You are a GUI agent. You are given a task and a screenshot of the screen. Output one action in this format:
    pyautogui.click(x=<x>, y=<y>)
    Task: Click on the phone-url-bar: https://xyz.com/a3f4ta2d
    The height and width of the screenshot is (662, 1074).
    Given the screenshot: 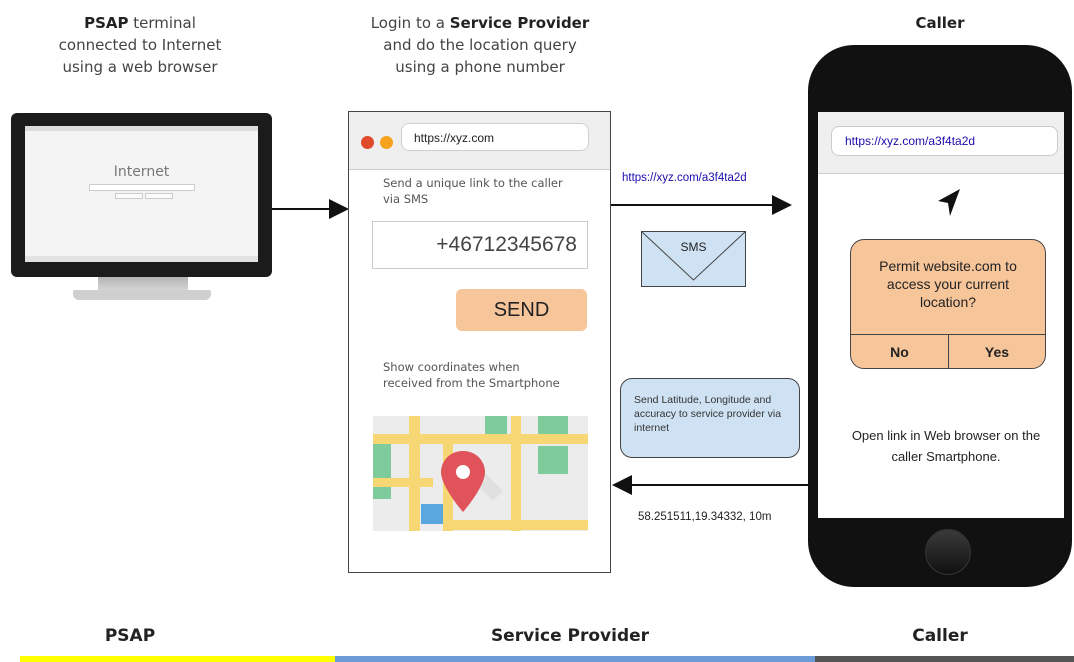 What is the action you would take?
    pyautogui.click(x=944, y=141)
    